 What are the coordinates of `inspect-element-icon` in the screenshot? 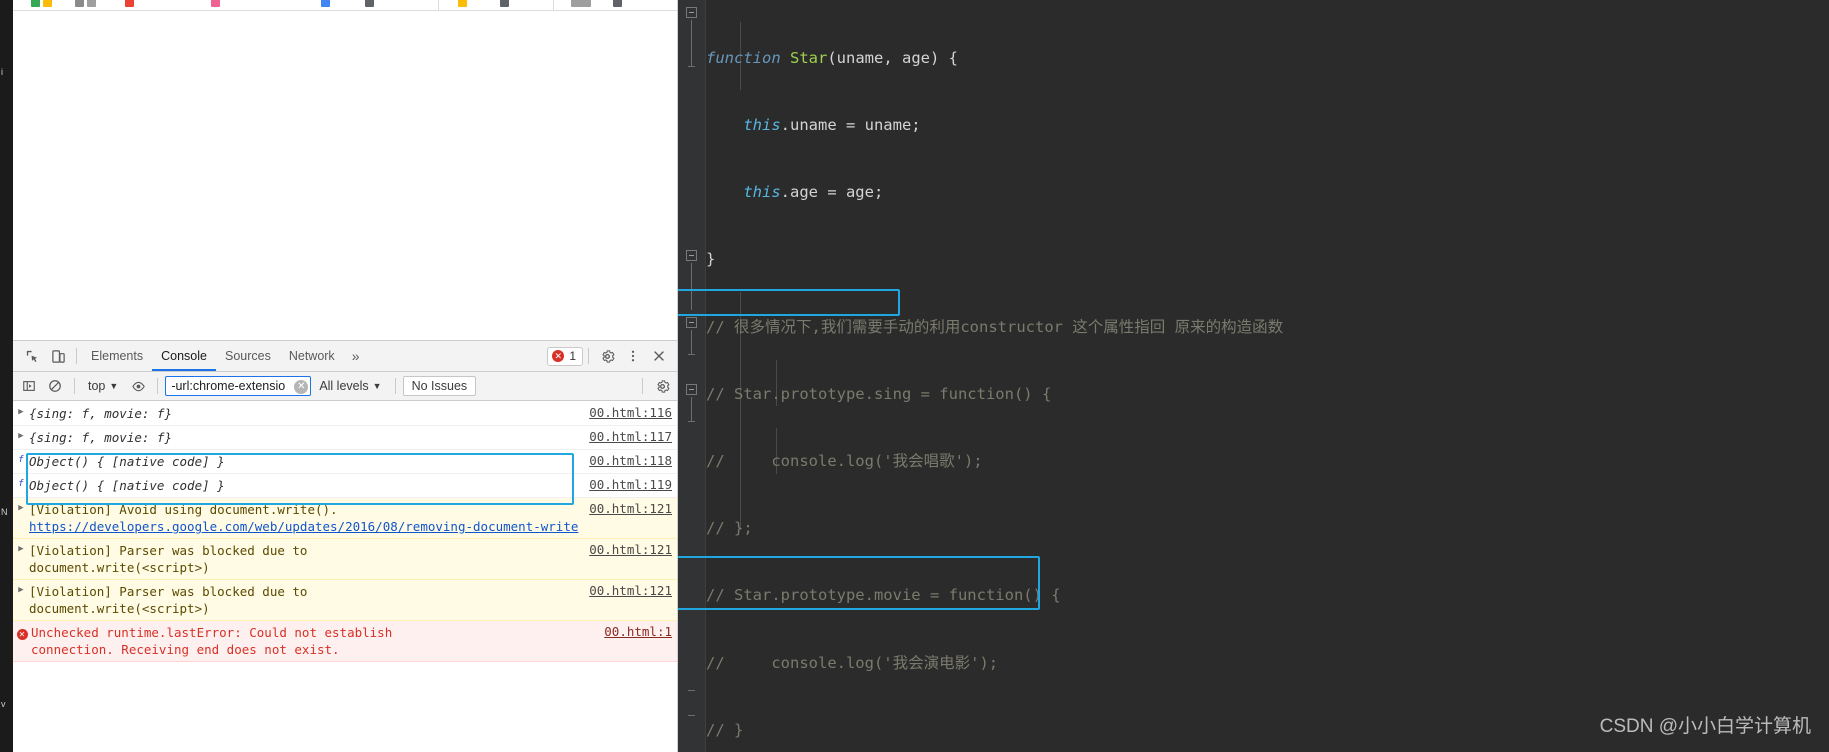 It's located at (32, 356).